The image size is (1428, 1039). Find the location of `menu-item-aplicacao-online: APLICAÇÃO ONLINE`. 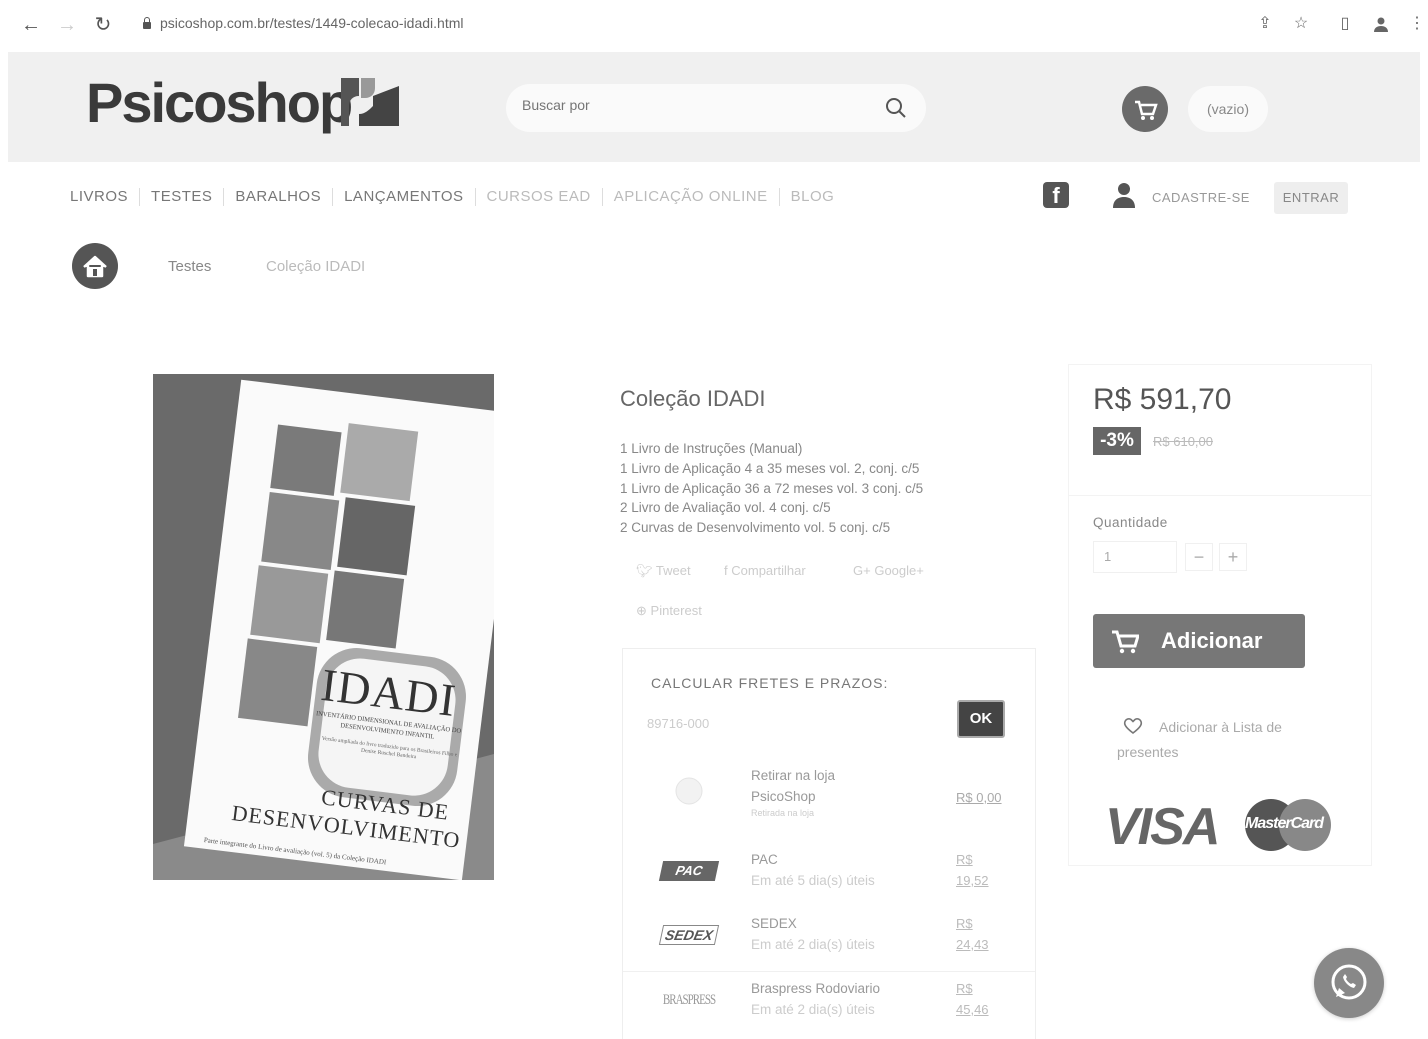

menu-item-aplicacao-online: APLICAÇÃO ONLINE is located at coordinates (690, 197).